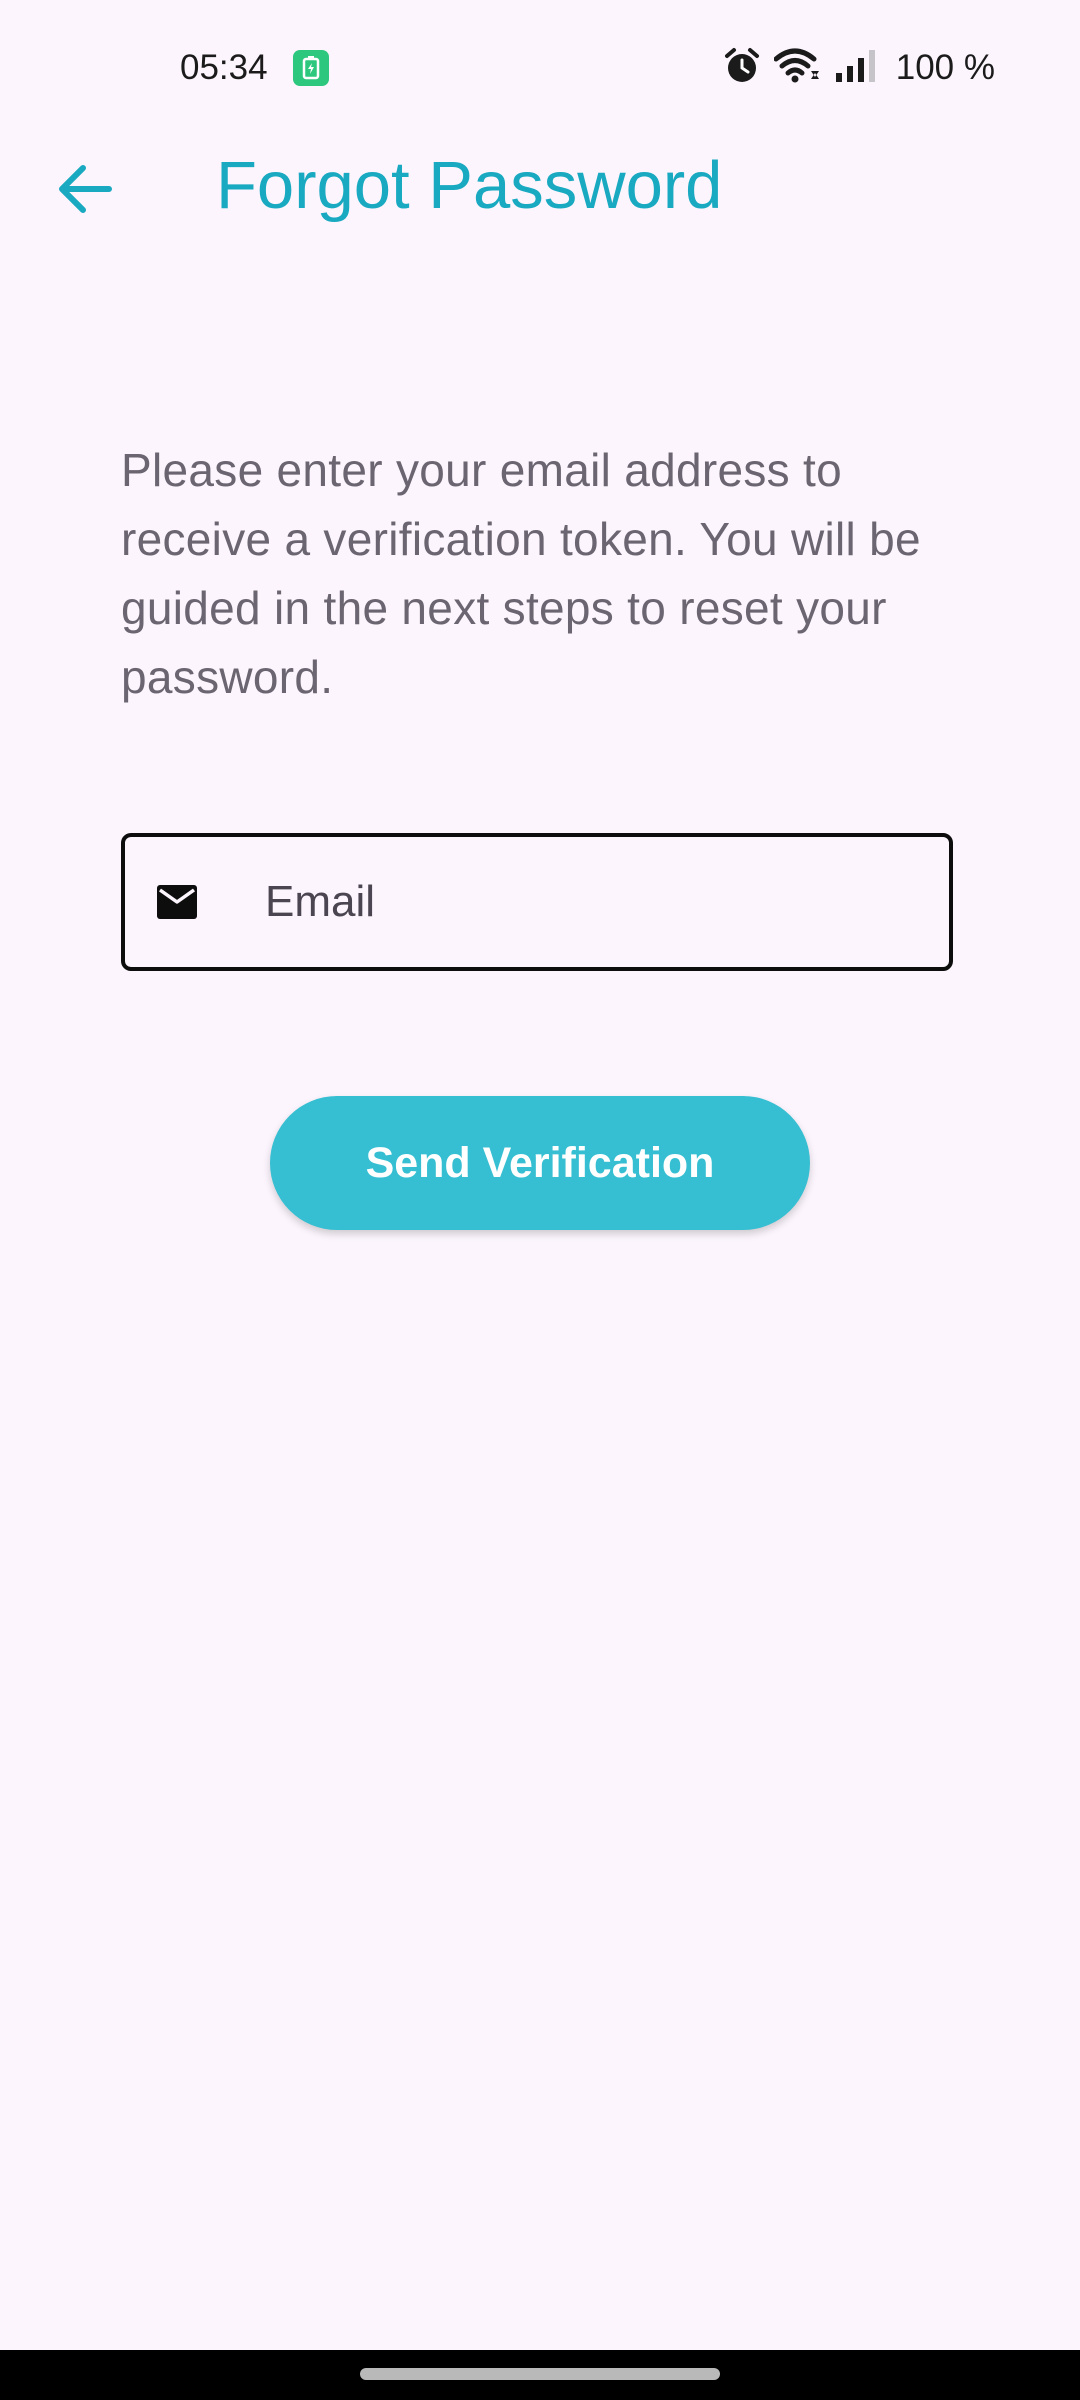  Describe the element at coordinates (540, 1163) in the screenshot. I see `send-verification-button: Send Verification` at that location.